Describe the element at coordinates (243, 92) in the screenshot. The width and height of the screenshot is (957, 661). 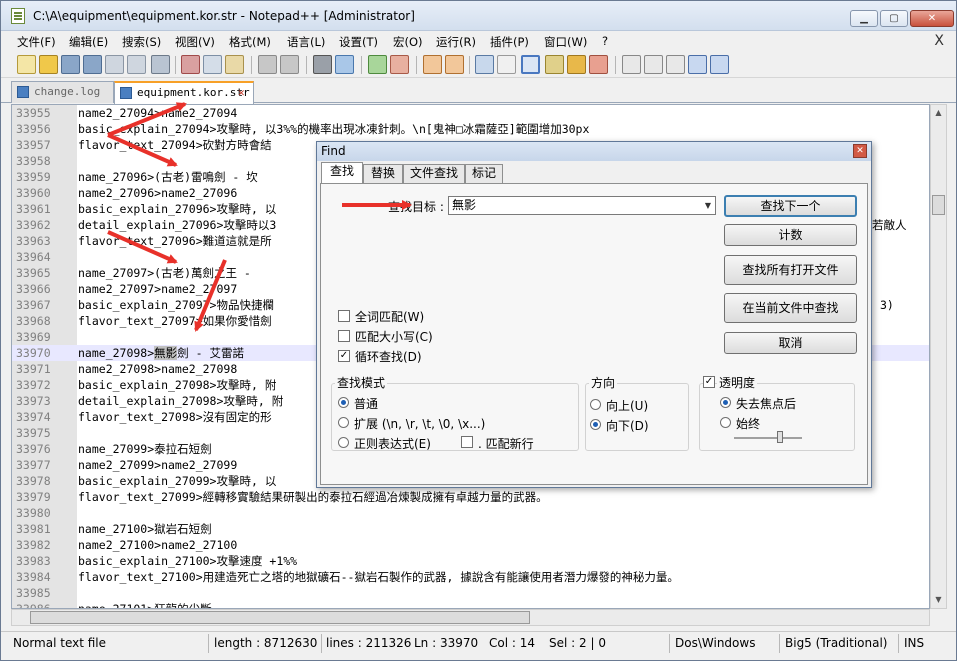
I see `tab-close-icon: ✕` at that location.